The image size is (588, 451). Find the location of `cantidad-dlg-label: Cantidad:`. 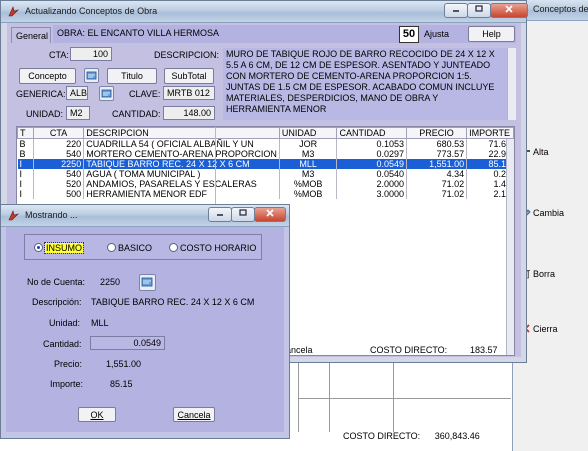

cantidad-dlg-label: Cantidad: is located at coordinates (62, 344).